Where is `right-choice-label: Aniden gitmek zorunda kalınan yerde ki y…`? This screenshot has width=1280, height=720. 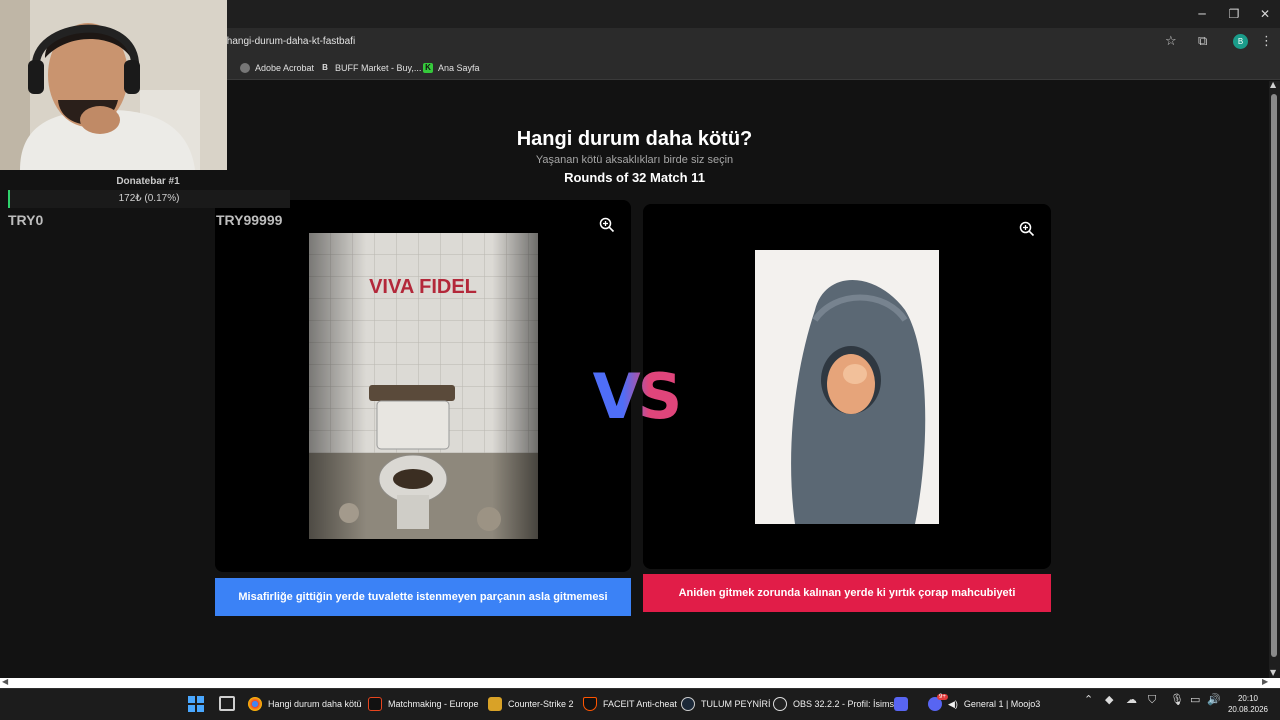
right-choice-label: Aniden gitmek zorunda kalınan yerde ki y… is located at coordinates (847, 593).